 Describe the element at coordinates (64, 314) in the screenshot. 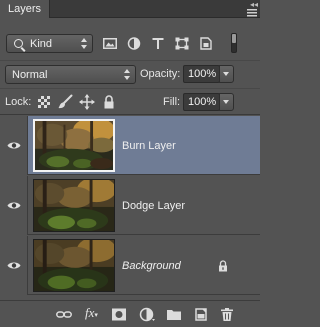

I see `link-layers-icon` at that location.